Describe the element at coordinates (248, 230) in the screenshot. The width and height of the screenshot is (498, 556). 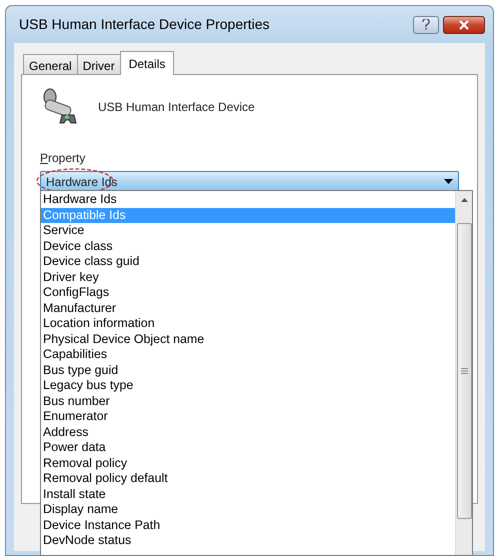
I see `dropdown-option: Service` at that location.